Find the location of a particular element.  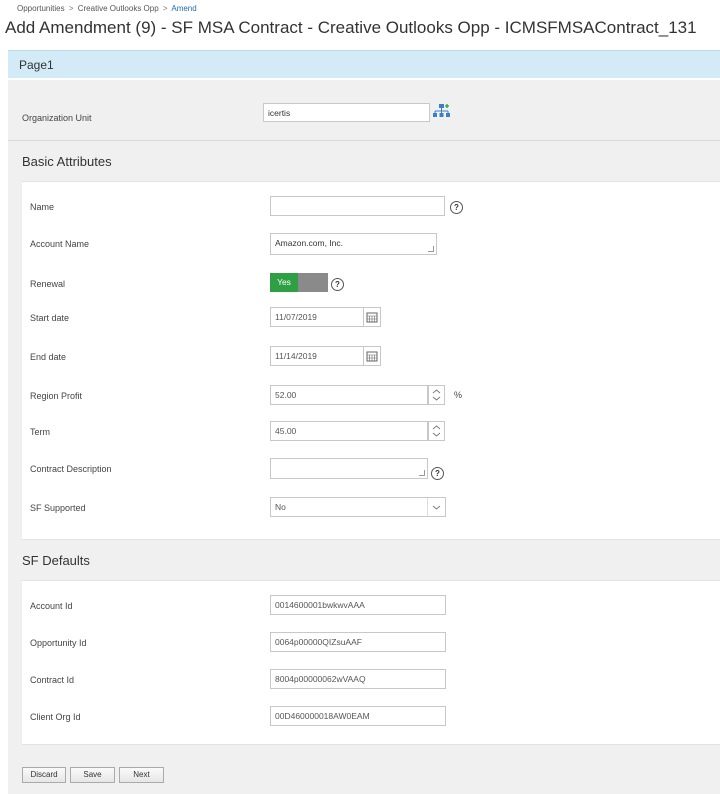

renewal-toggle: Yes is located at coordinates (299, 282).